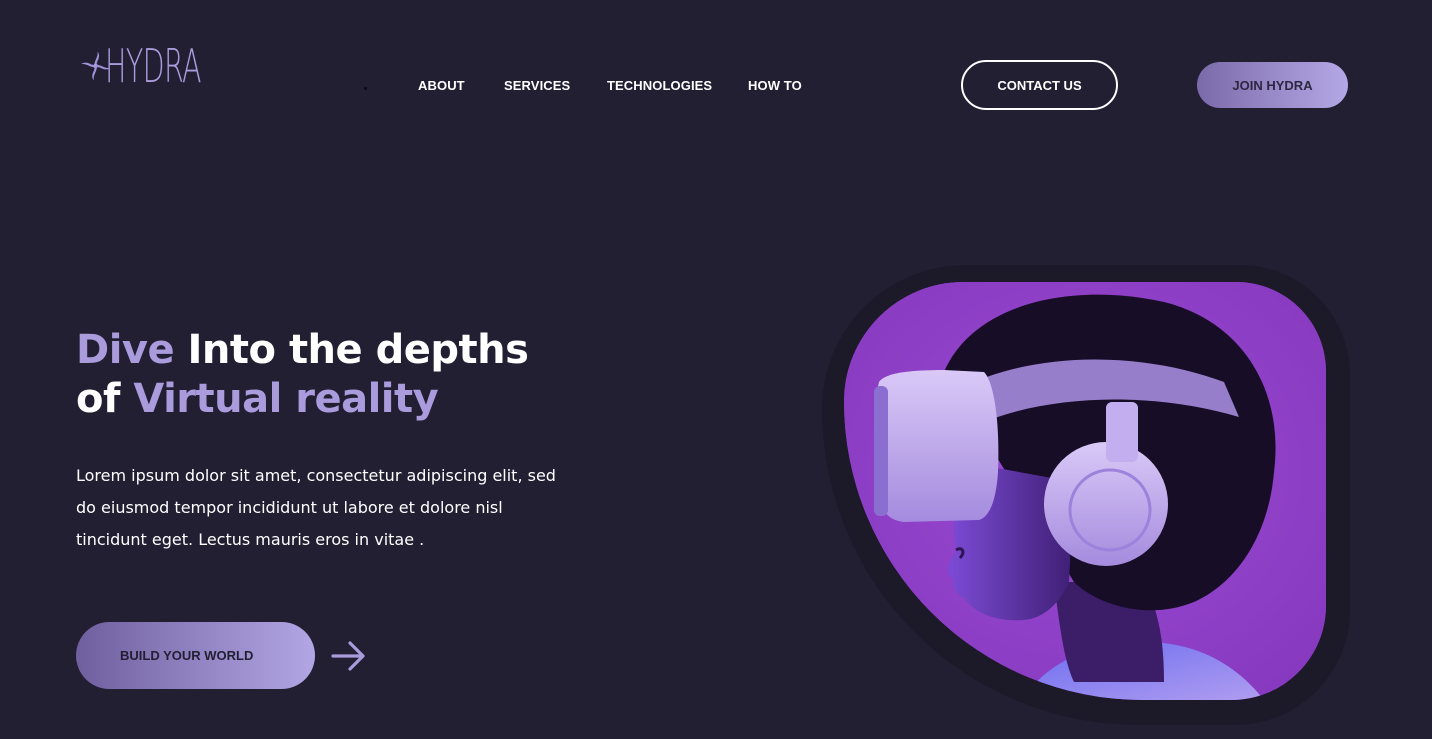  What do you see at coordinates (105, 399) in the screenshot?
I see `hero-title-line2-start: of` at bounding box center [105, 399].